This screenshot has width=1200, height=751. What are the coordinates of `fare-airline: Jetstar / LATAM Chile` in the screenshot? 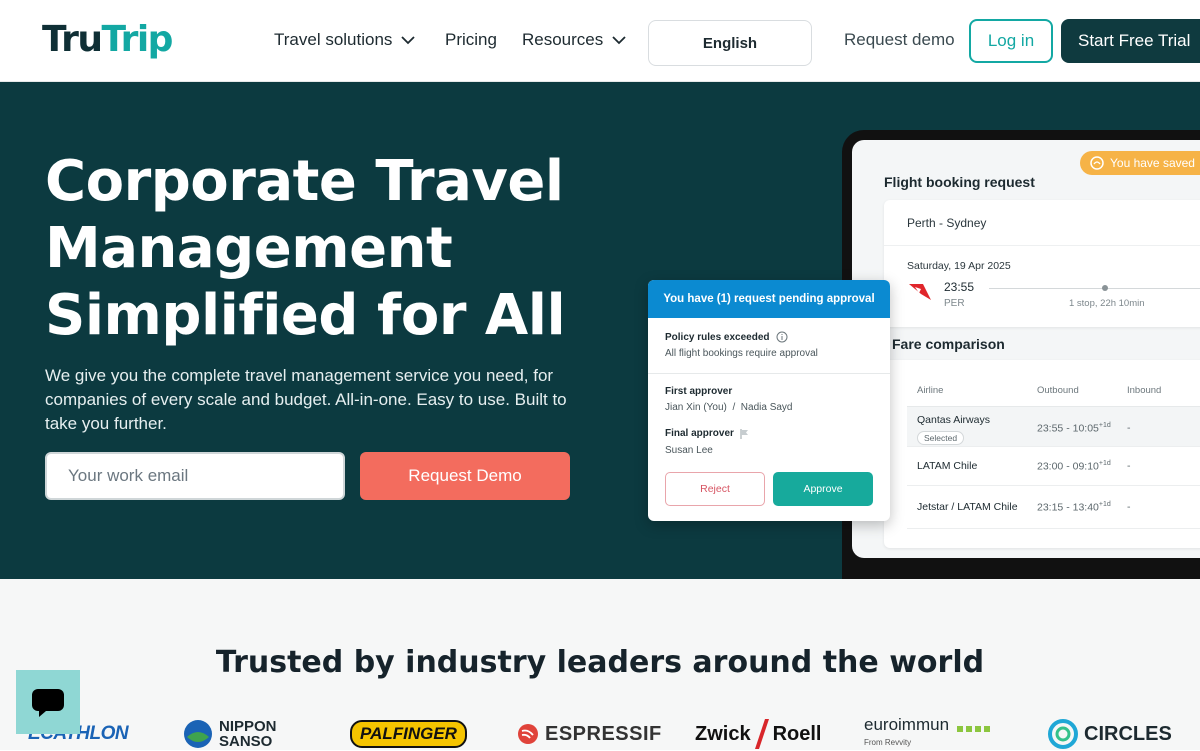 It's located at (967, 507).